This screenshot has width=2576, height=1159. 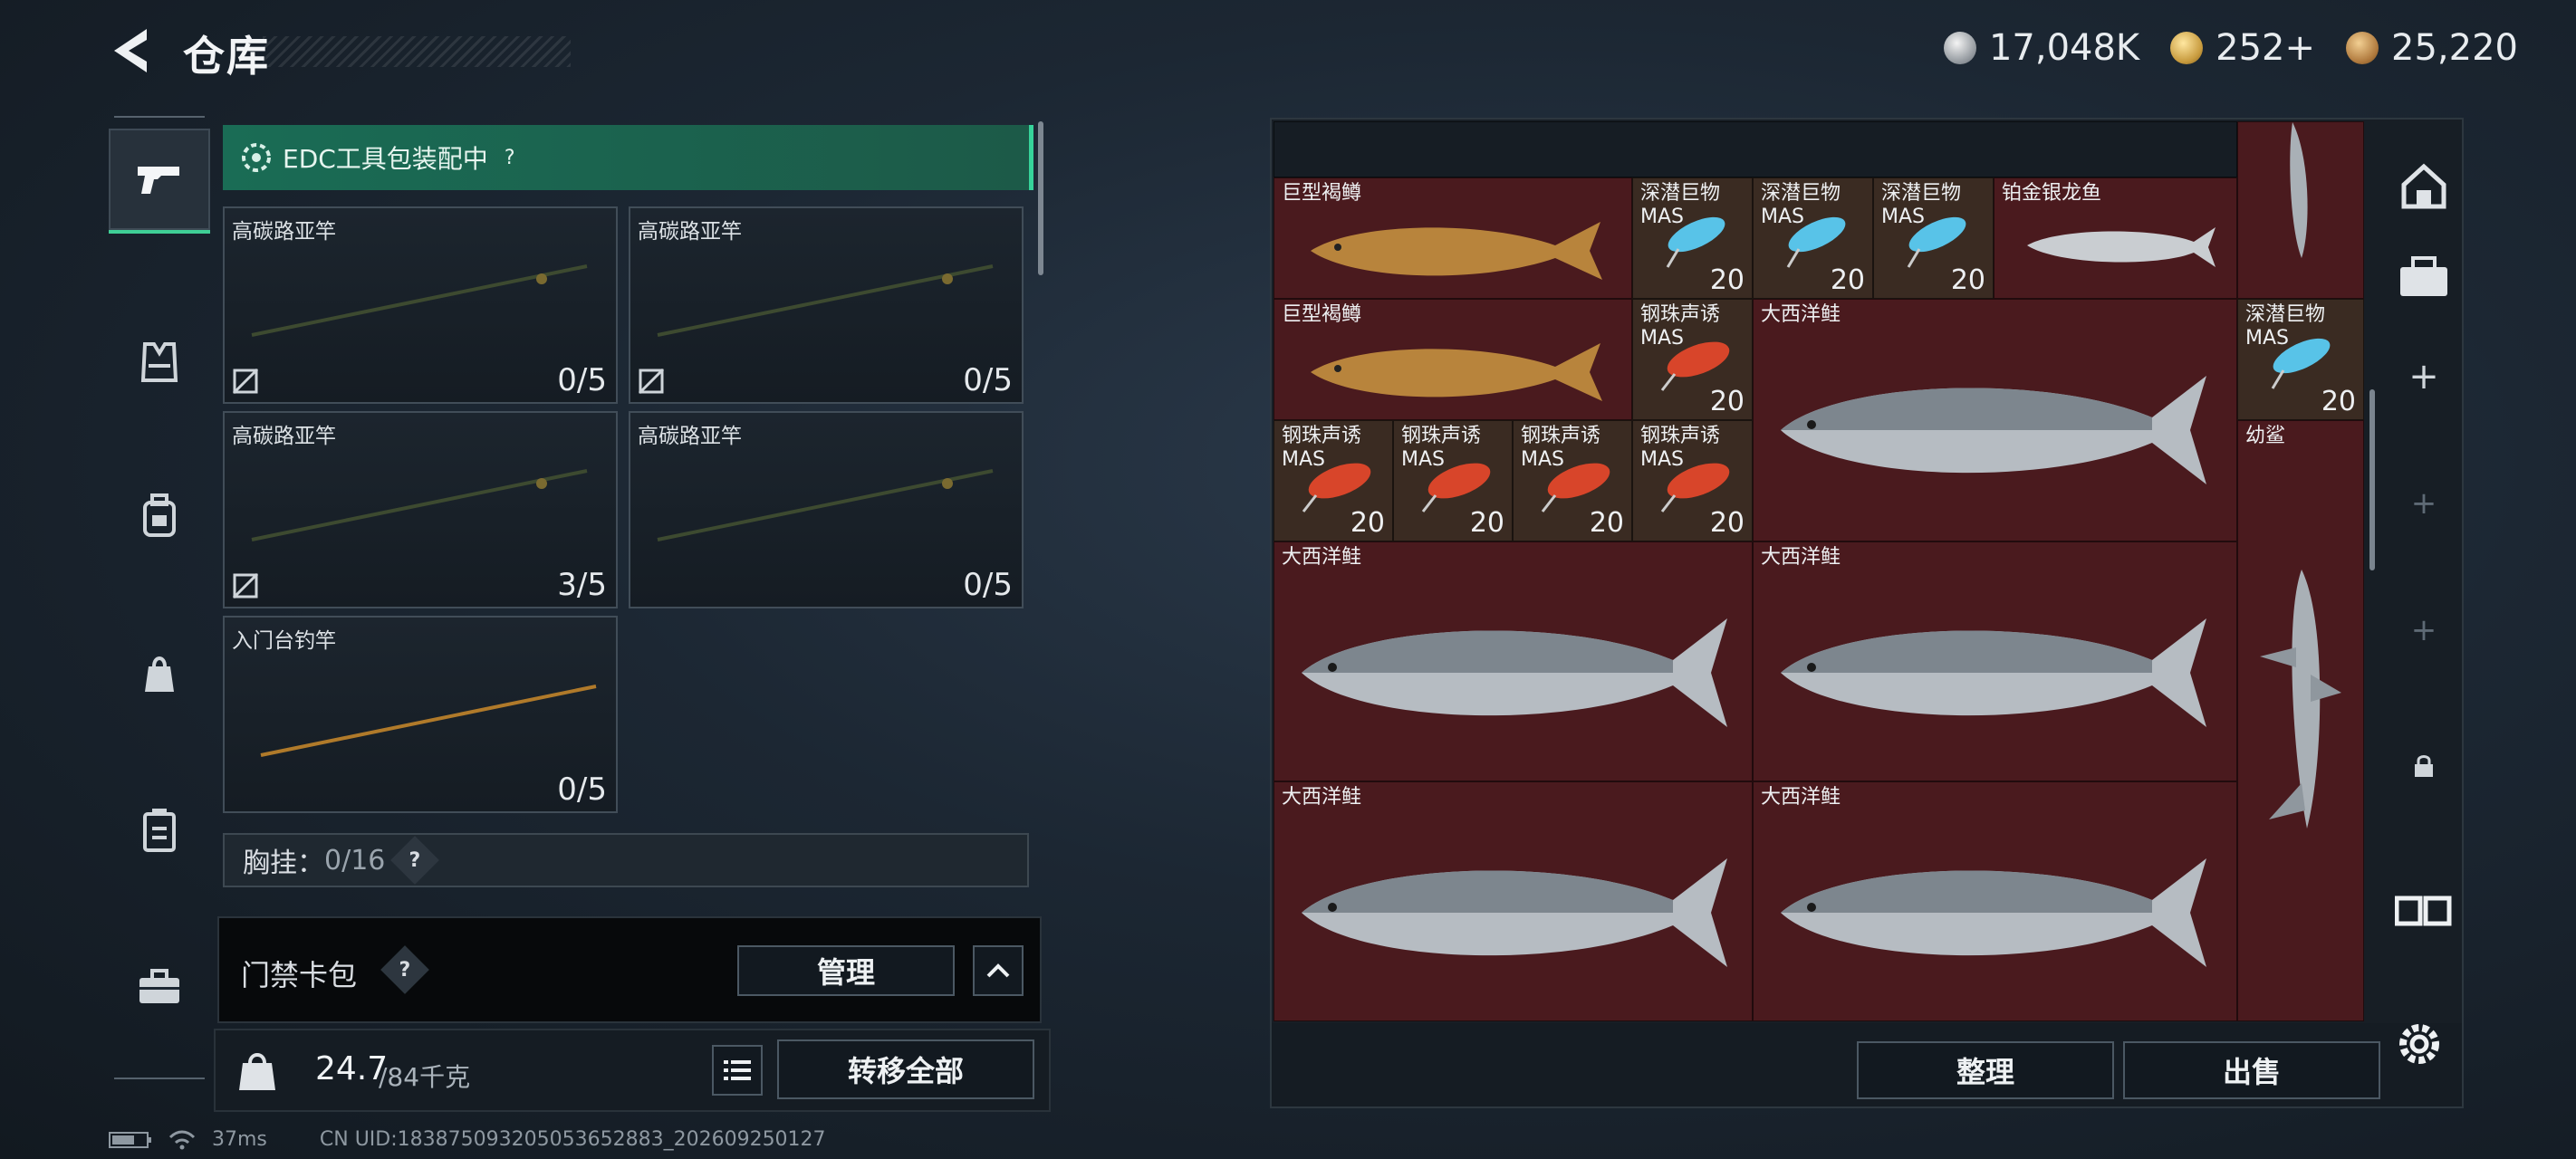 What do you see at coordinates (159, 182) in the screenshot?
I see `nav-weapons` at bounding box center [159, 182].